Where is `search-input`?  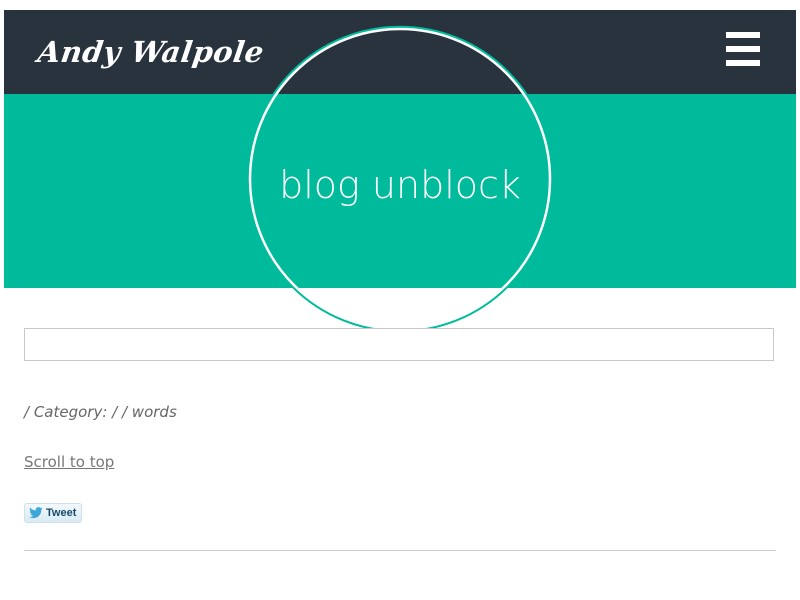 search-input is located at coordinates (399, 344).